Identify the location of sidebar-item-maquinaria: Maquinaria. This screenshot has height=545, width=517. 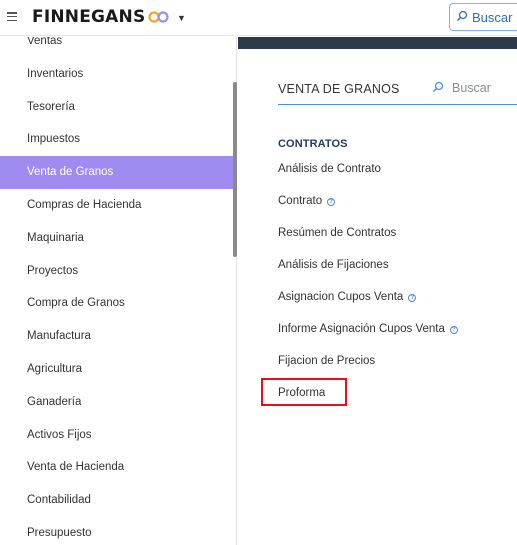
(118, 238).